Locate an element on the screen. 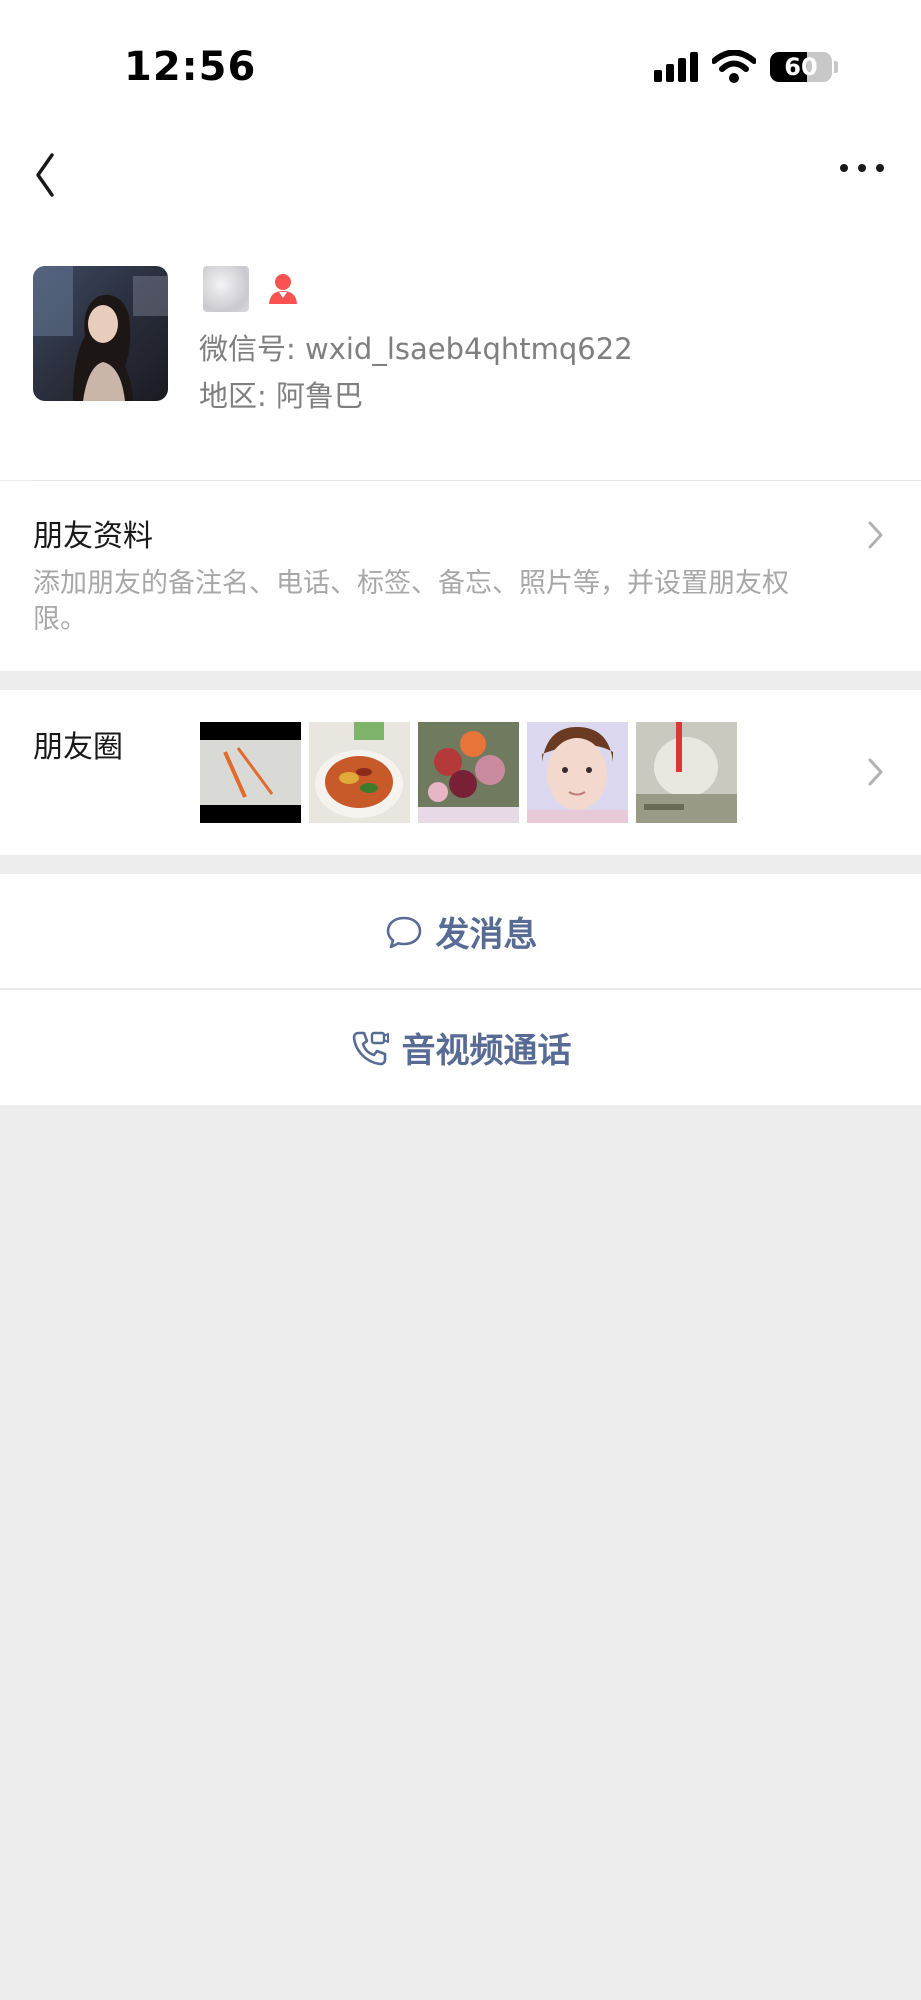 This screenshot has width=921, height=2000. friend-info-title: 朋友资料 is located at coordinates (93, 536).